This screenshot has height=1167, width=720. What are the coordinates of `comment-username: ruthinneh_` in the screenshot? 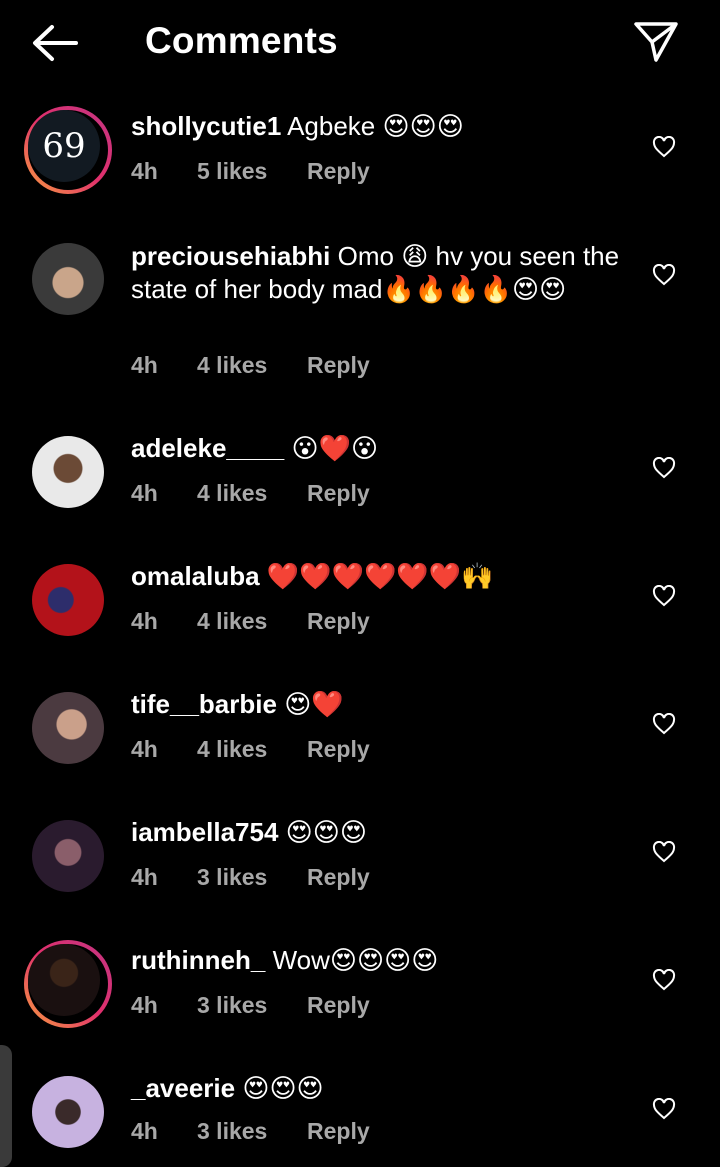 It's located at (198, 960).